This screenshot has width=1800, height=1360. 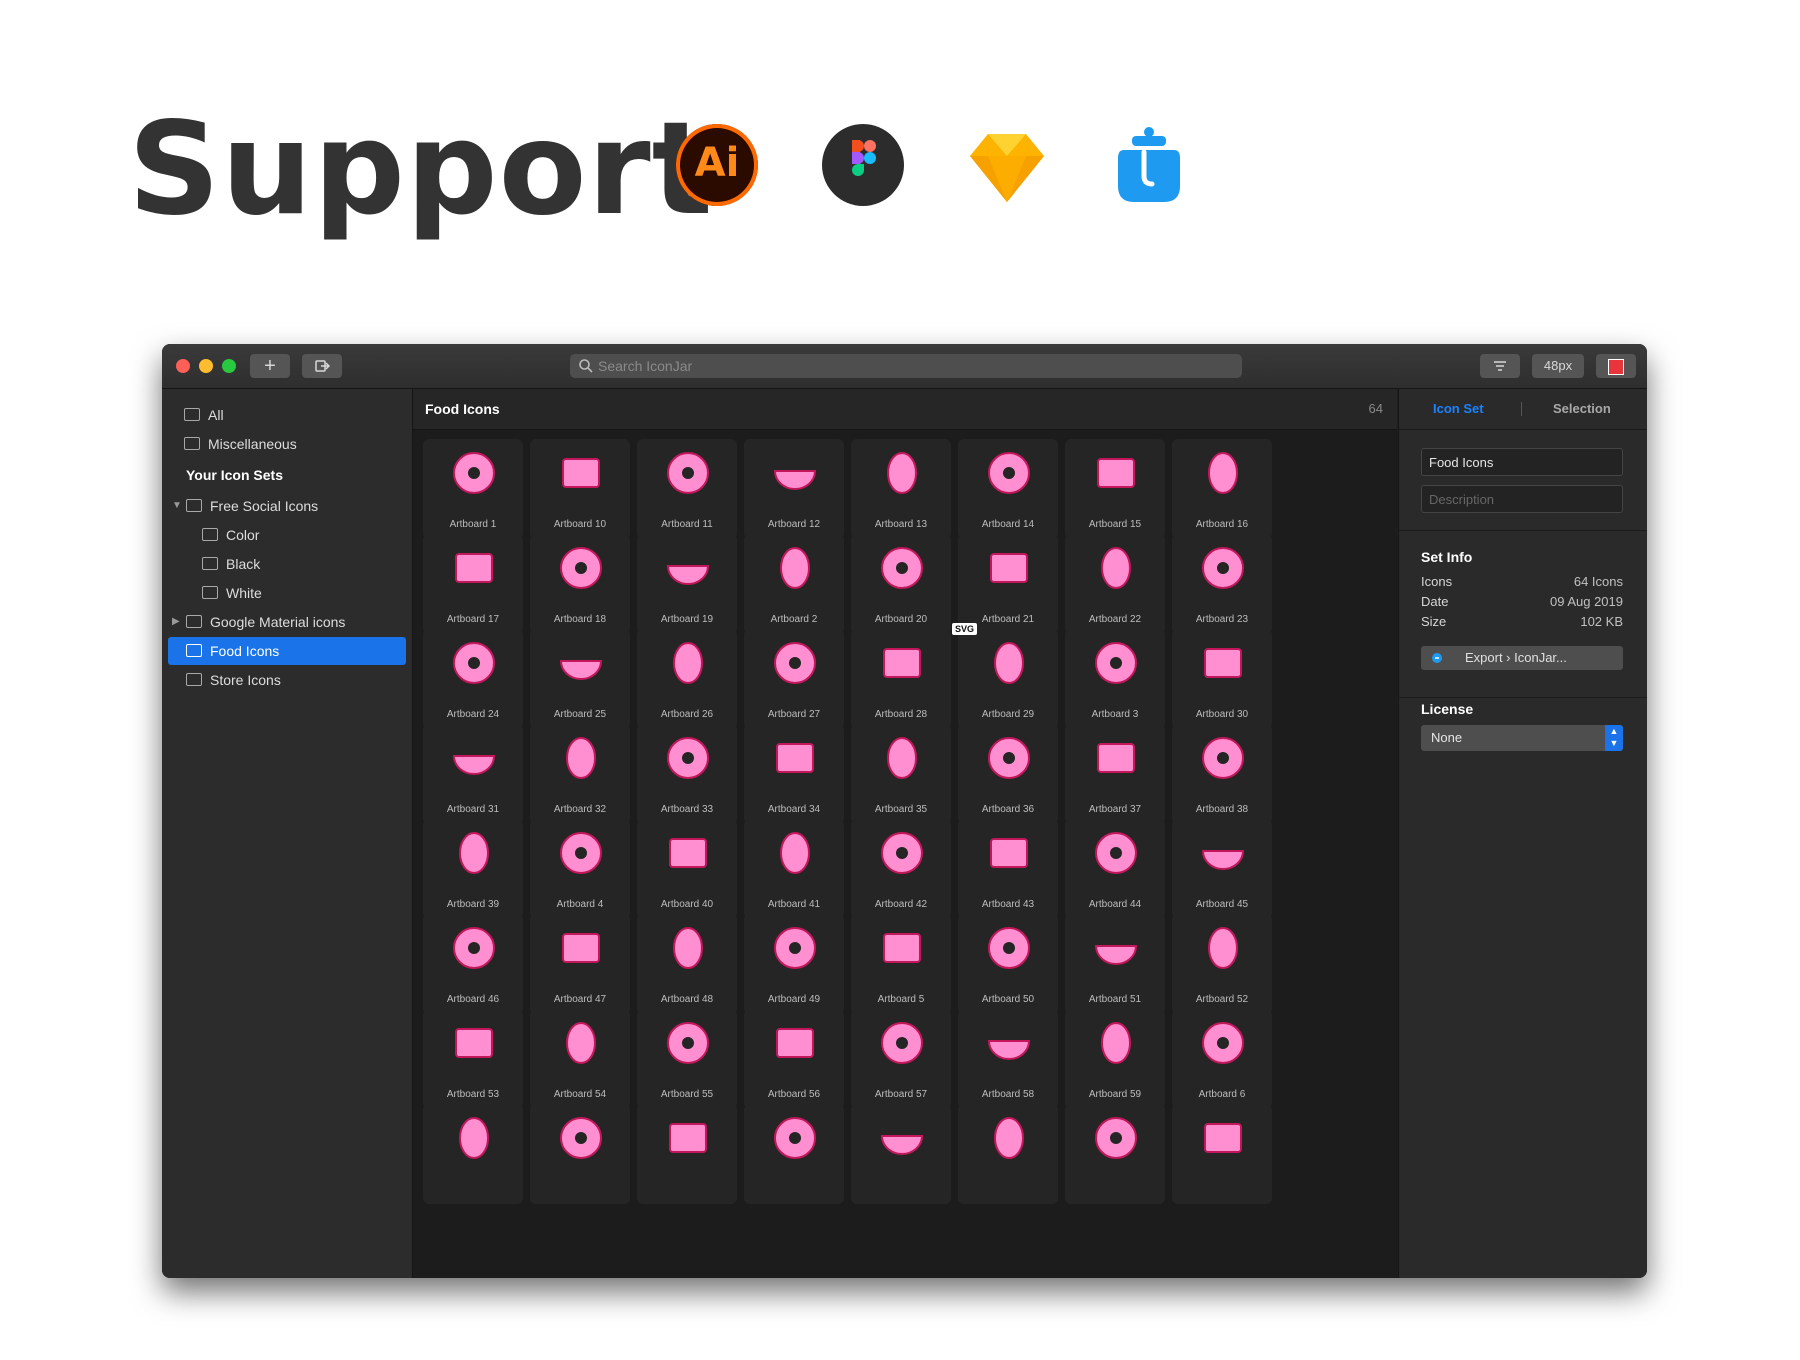 What do you see at coordinates (473, 584) in the screenshot?
I see `icon-tile: Artboard 17` at bounding box center [473, 584].